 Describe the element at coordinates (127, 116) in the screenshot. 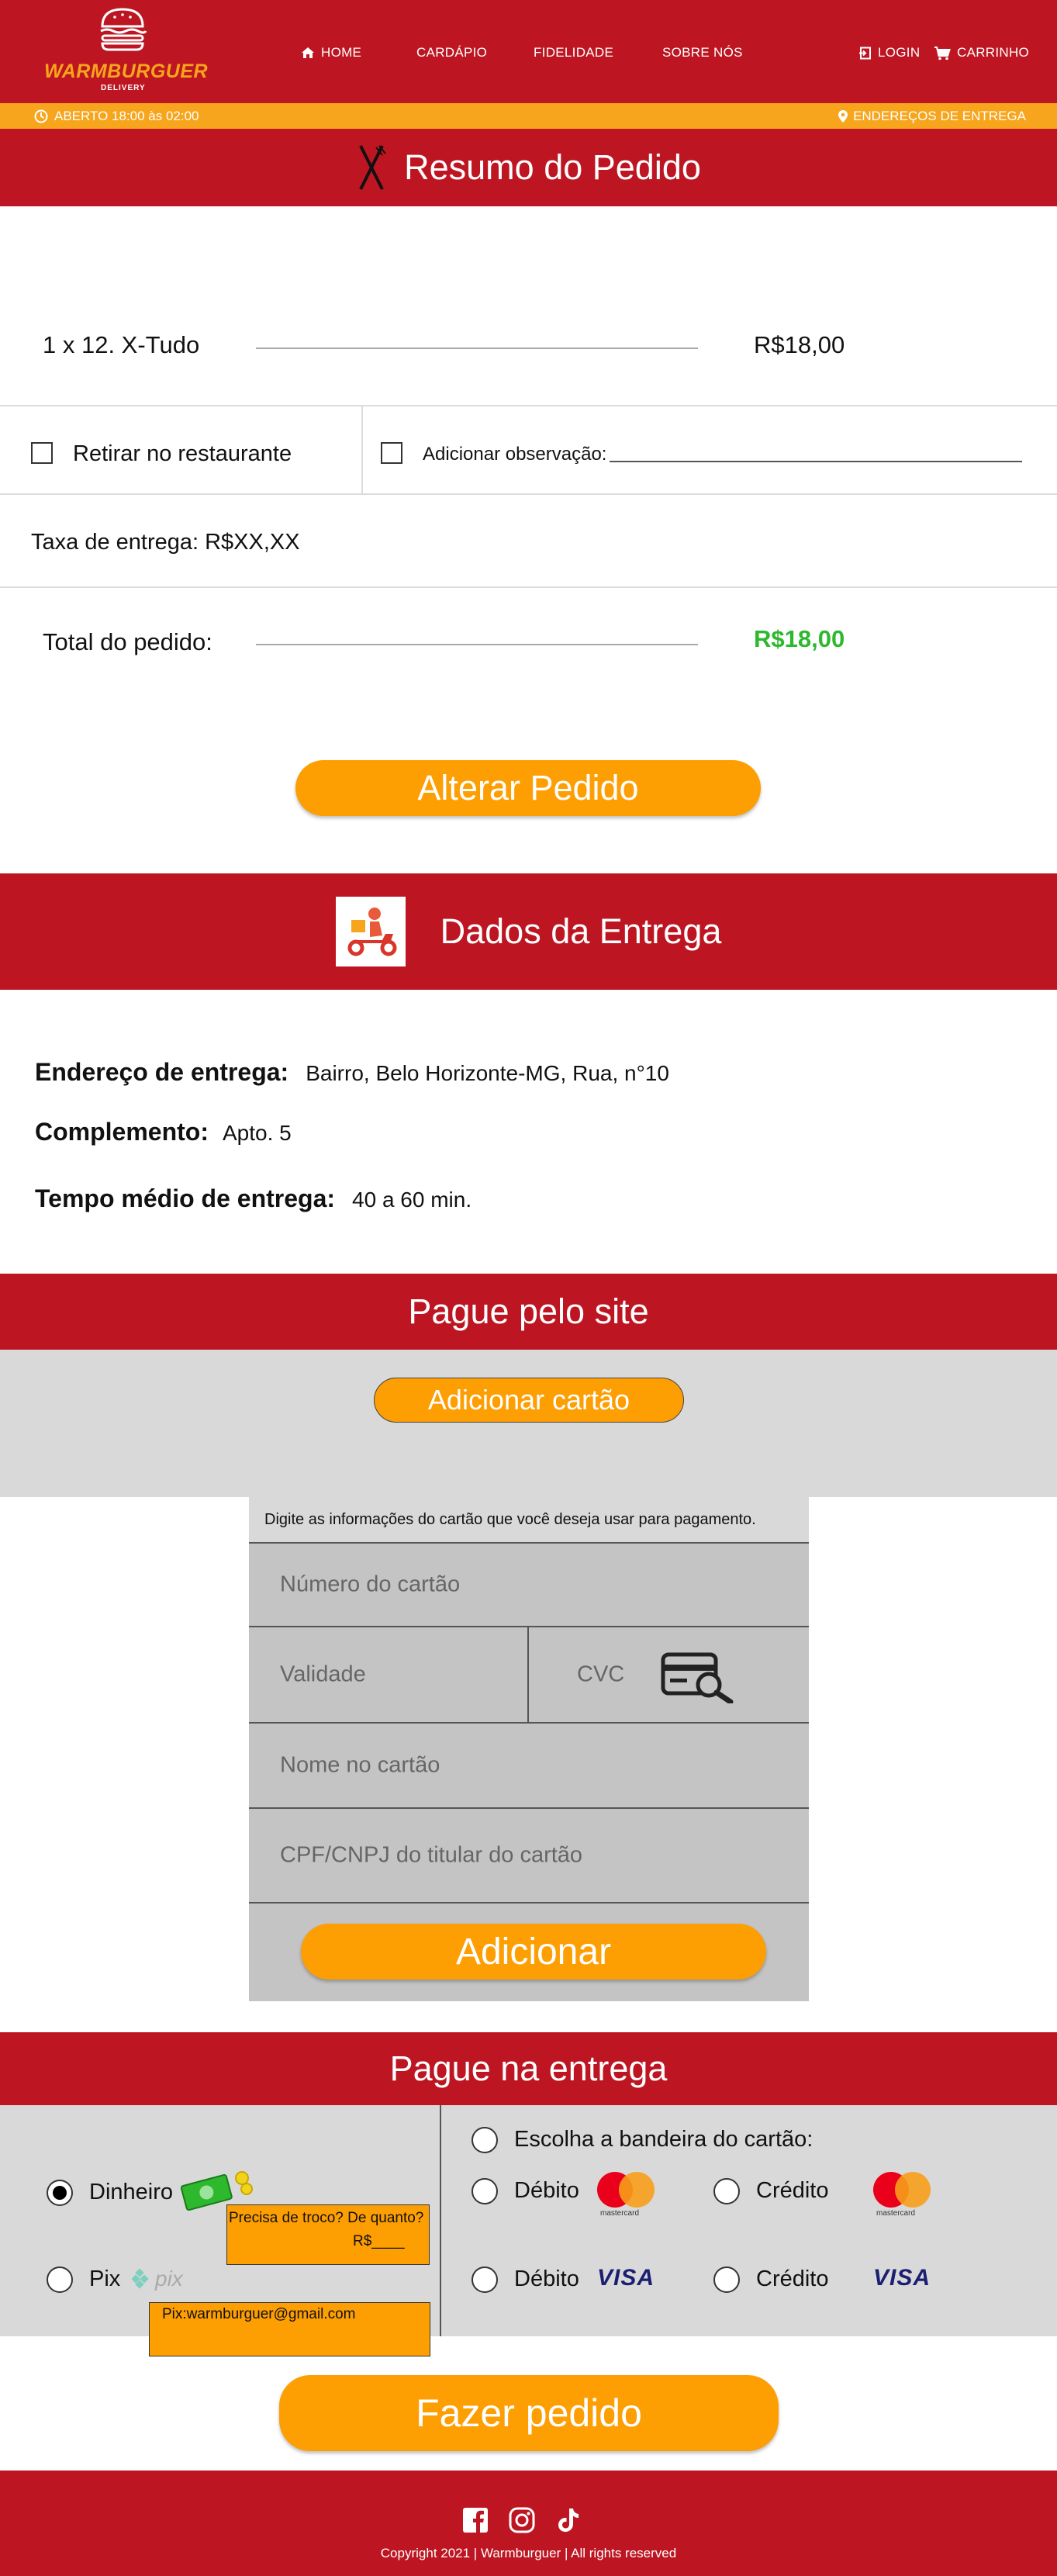

I see `opening-hours-text: ABERTO 18:00 às 02:00` at that location.